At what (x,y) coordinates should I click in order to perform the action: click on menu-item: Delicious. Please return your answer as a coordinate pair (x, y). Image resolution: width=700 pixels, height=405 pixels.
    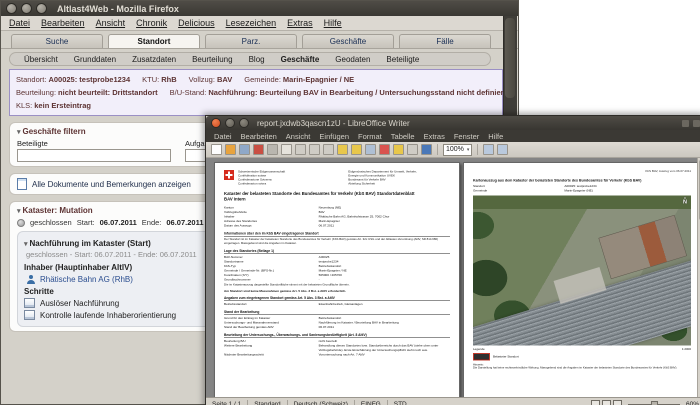
    Looking at the image, I should click on (196, 23).